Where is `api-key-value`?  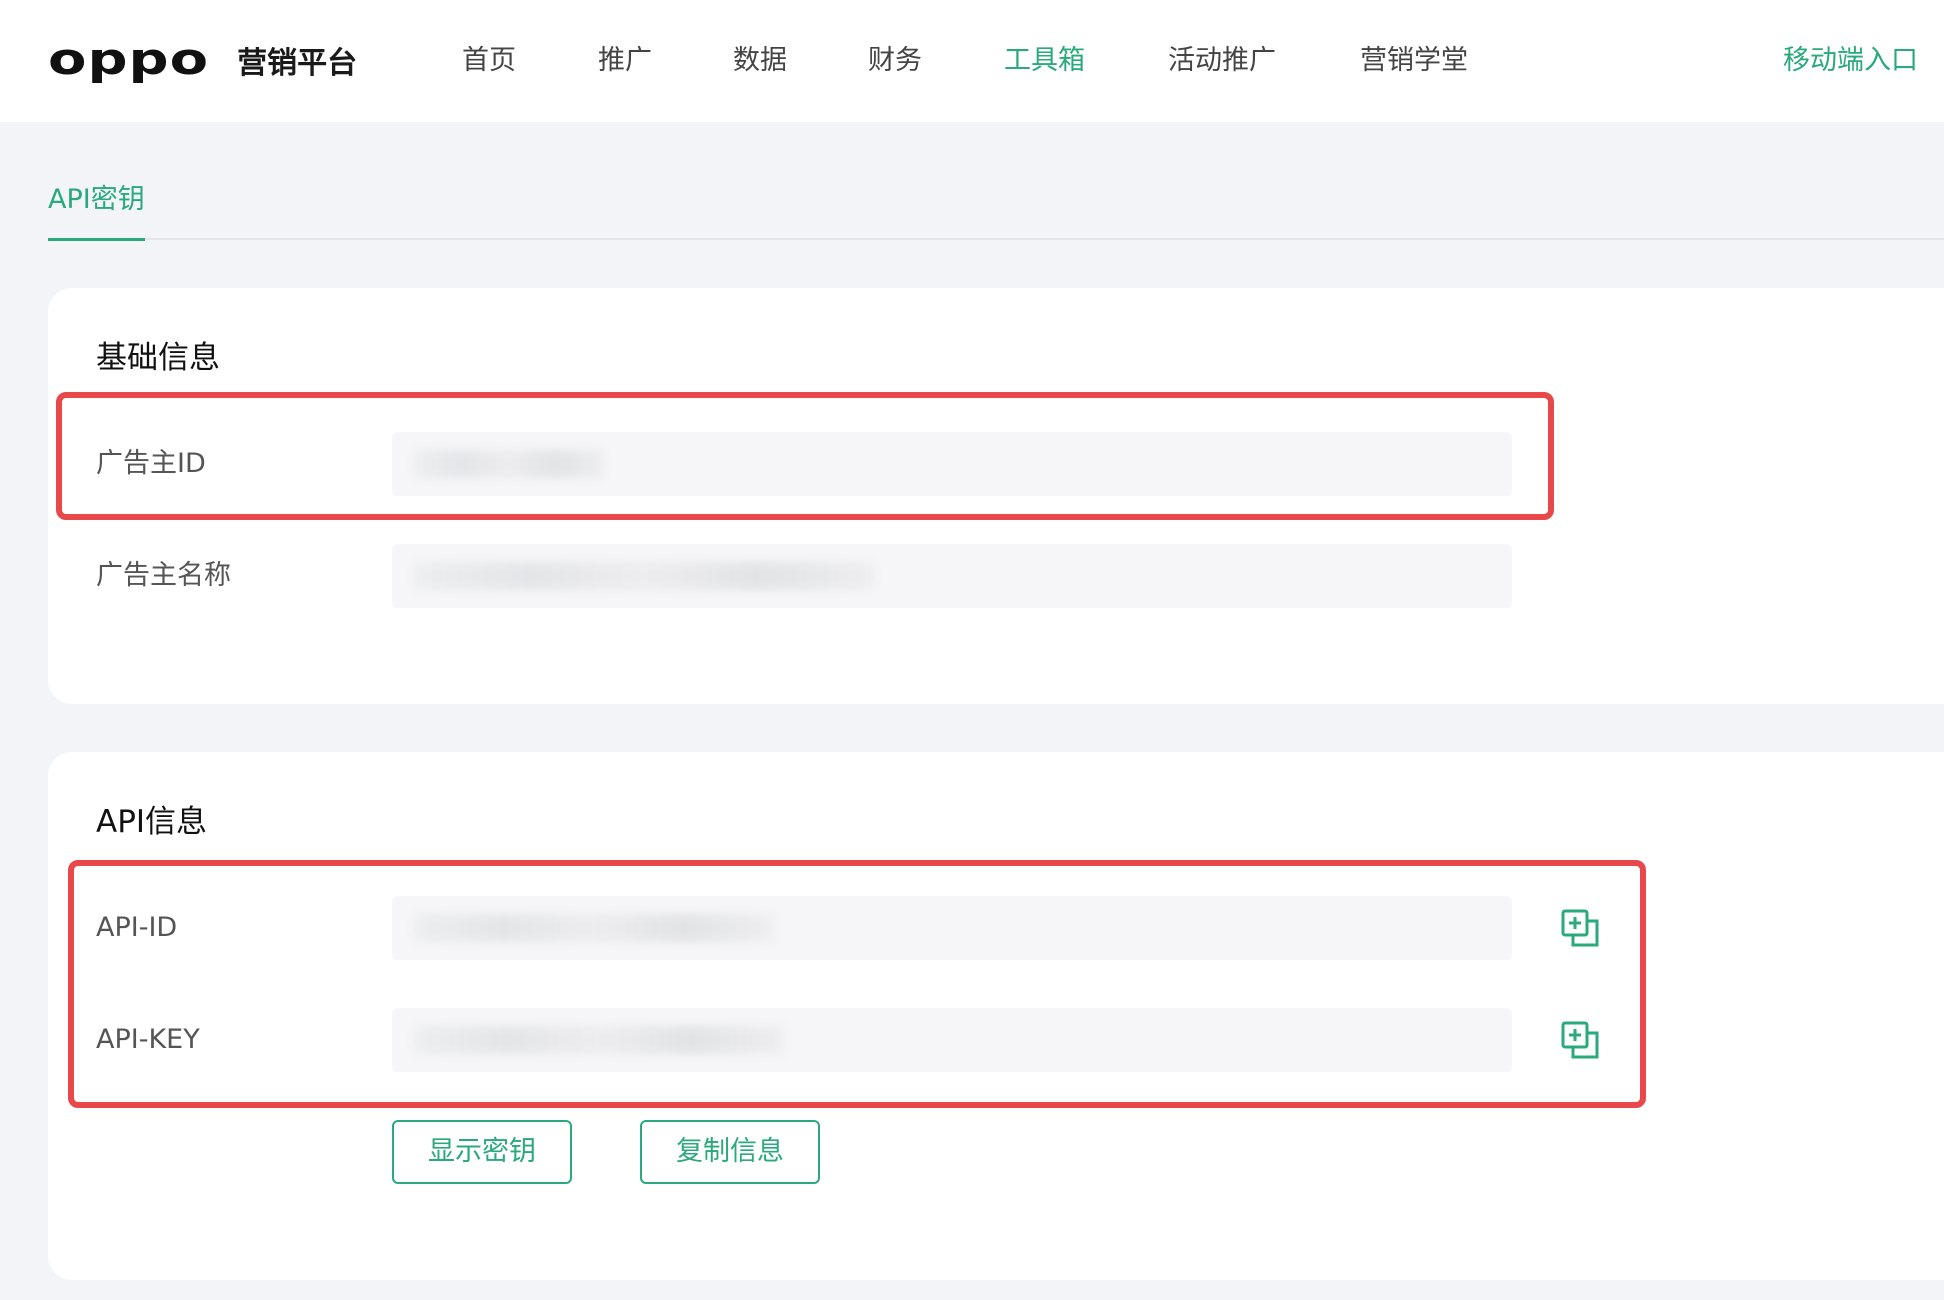 api-key-value is located at coordinates (952, 1040).